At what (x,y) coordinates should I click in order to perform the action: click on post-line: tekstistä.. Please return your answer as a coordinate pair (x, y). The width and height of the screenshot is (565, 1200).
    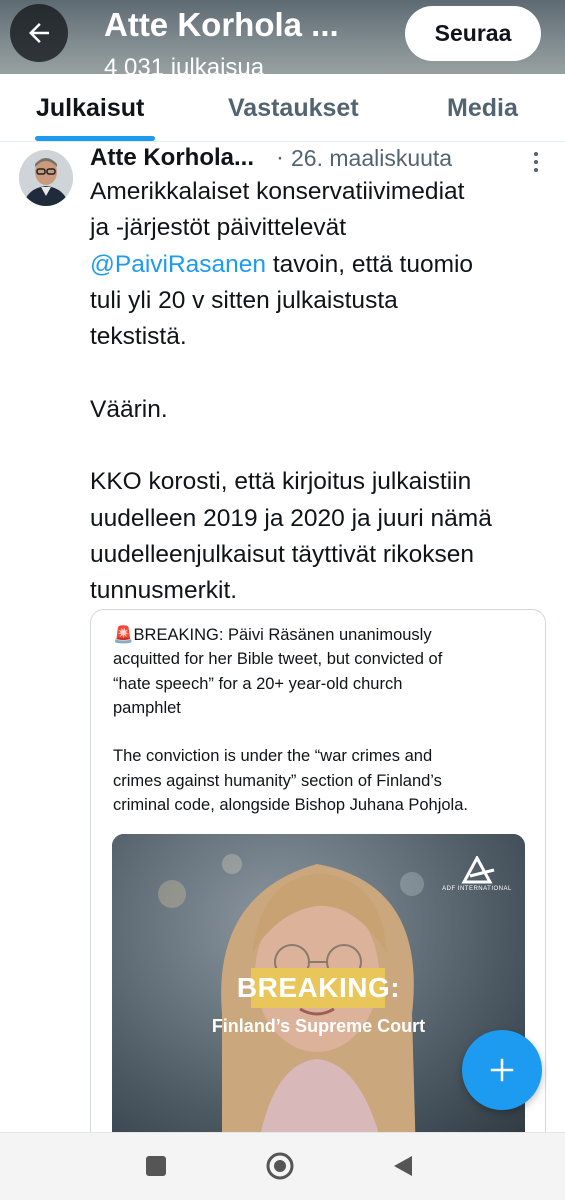
    Looking at the image, I should click on (138, 337).